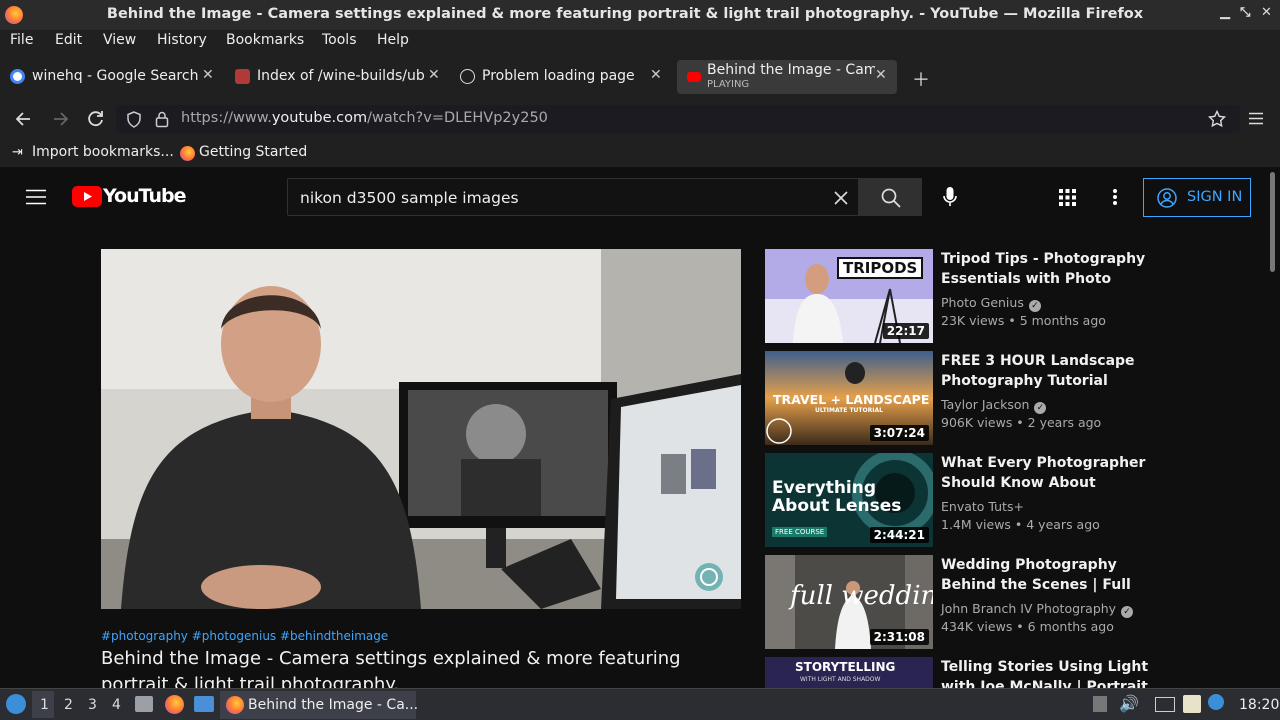 This screenshot has height=720, width=1280. I want to click on thumbnail-subtext: WITH LIGHT AND SHADOW, so click(840, 679).